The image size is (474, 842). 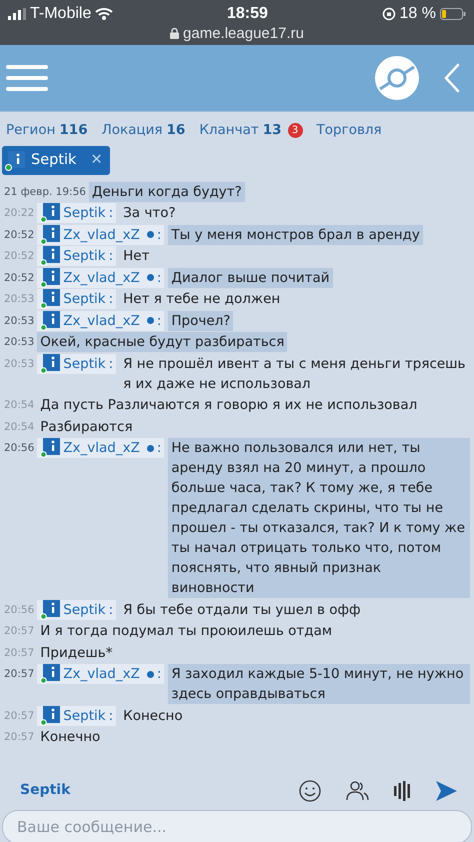 I want to click on clock-time: 18:59, so click(x=247, y=14).